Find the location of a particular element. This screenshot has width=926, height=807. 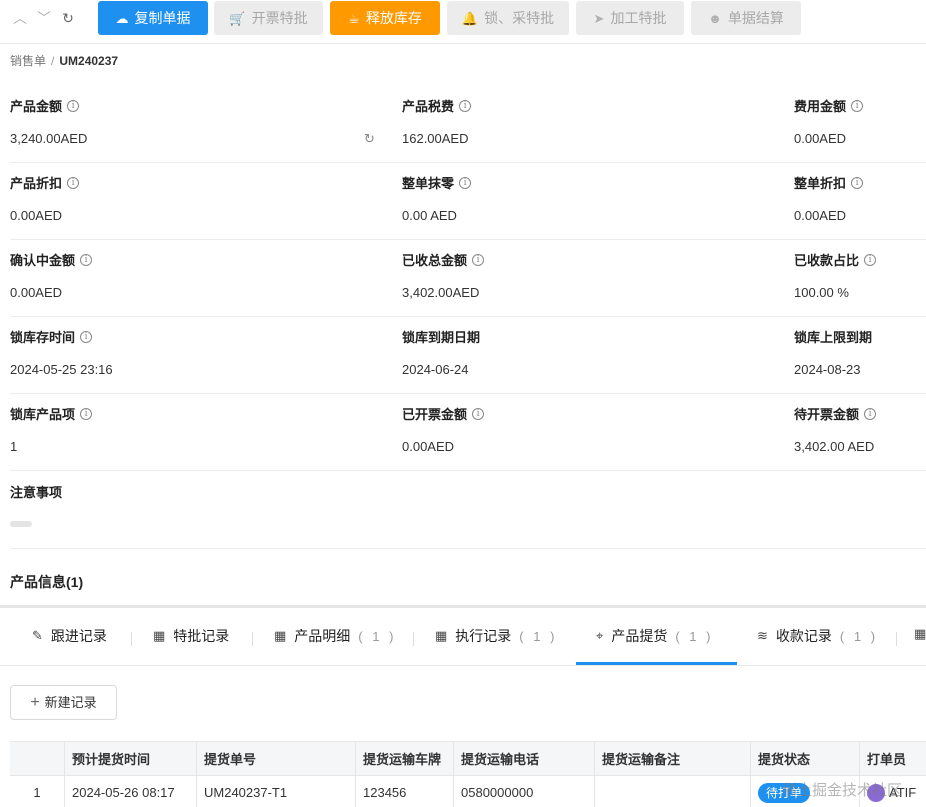

invoice-approval-button: 🛒 开票特批 is located at coordinates (268, 18).